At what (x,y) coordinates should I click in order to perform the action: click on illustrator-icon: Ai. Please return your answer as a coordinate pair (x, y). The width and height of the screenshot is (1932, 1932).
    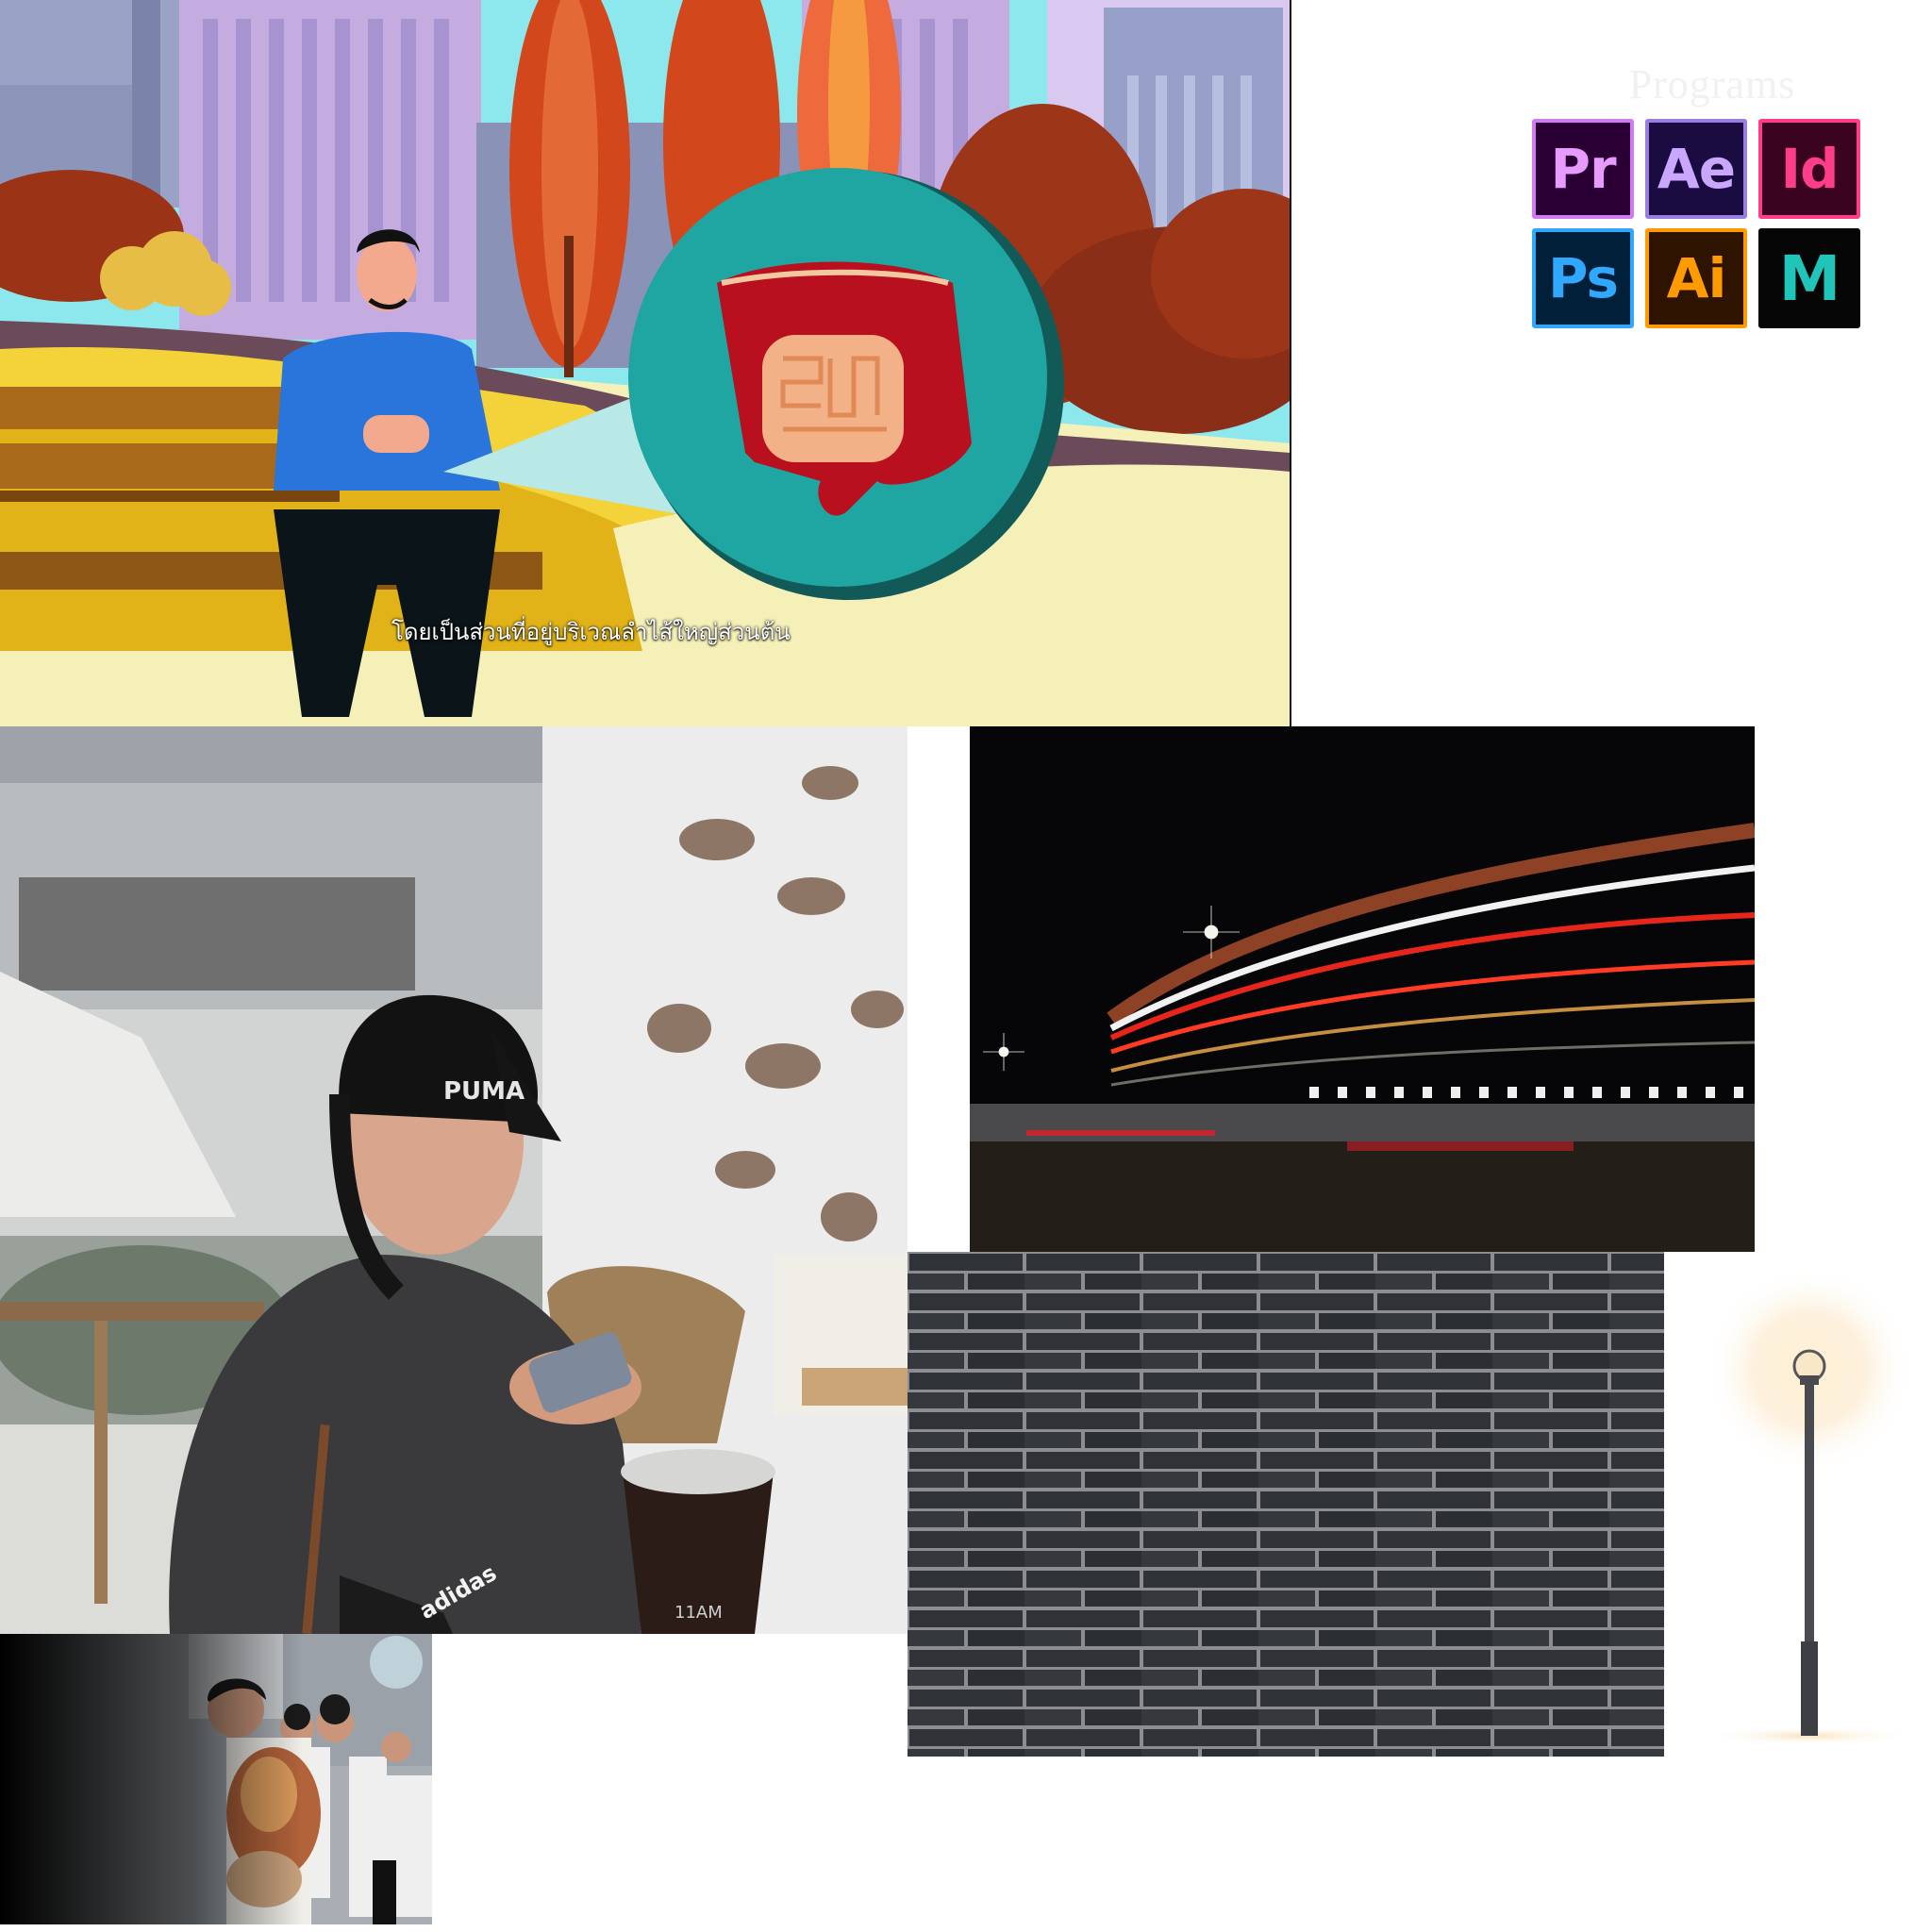
    Looking at the image, I should click on (1696, 278).